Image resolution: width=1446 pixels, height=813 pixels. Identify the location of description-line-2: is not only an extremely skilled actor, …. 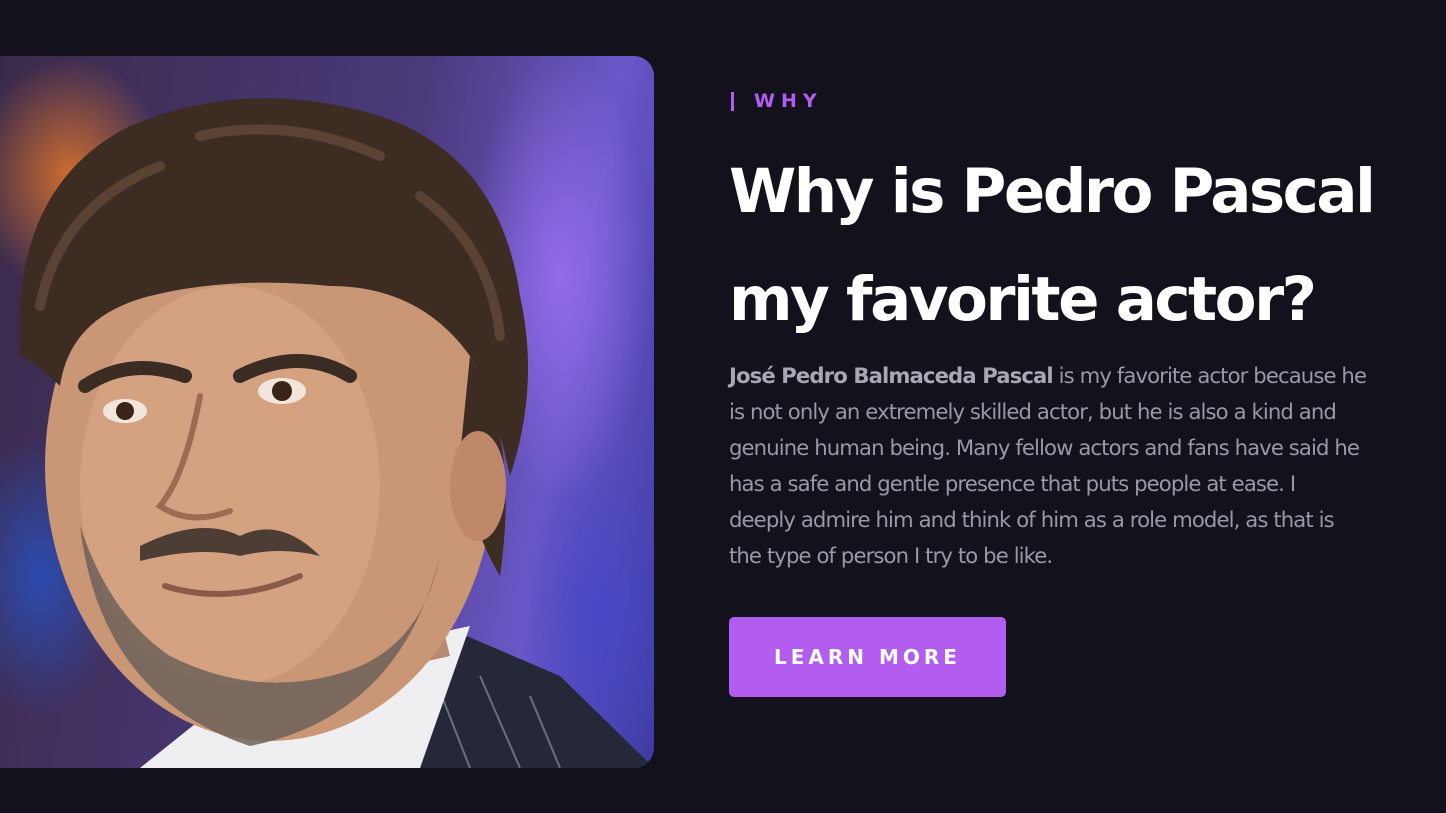
(1033, 411).